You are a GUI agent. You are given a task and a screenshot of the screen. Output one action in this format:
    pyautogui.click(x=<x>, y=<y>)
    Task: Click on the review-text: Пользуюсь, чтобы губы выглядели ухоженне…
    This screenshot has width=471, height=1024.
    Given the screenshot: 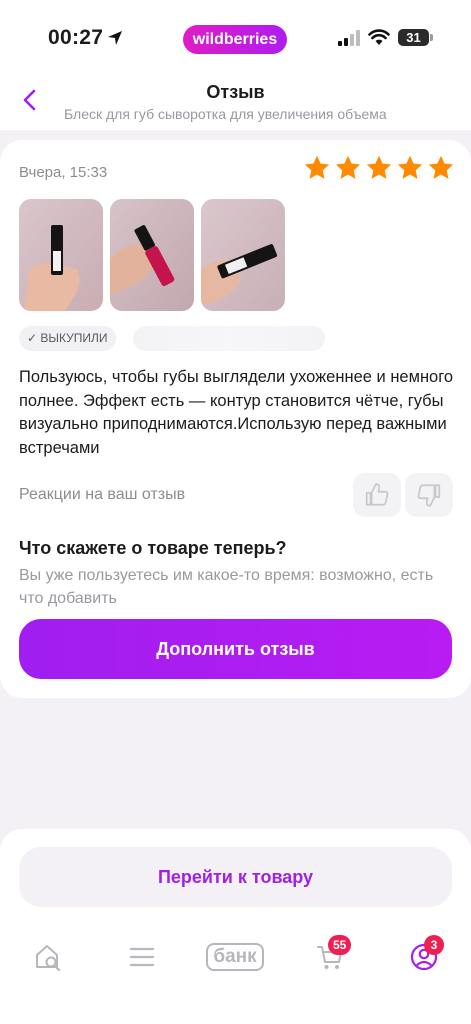 What is the action you would take?
    pyautogui.click(x=236, y=412)
    